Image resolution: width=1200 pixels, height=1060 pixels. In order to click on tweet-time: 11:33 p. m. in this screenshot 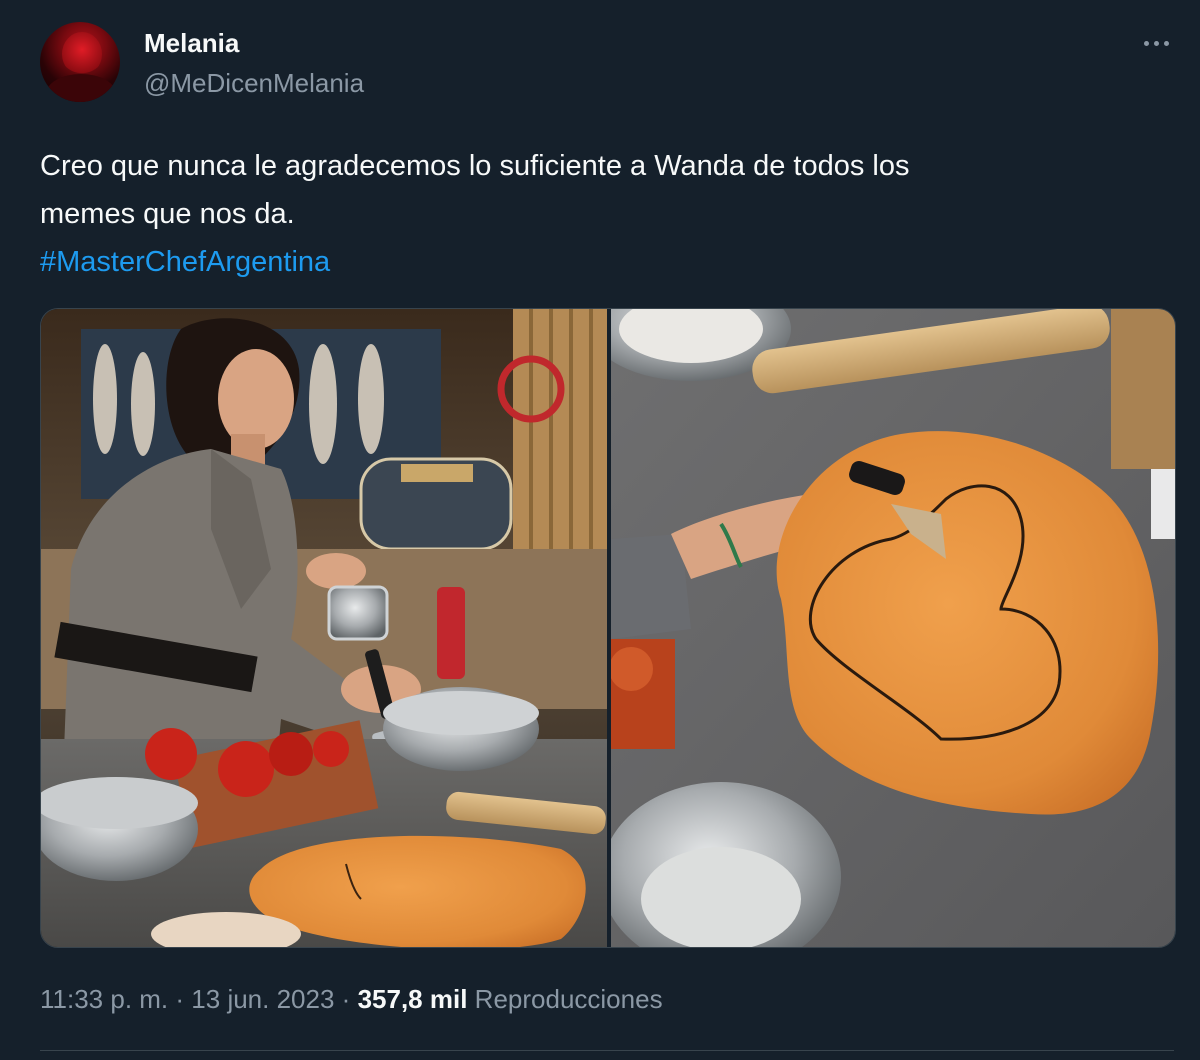, I will do `click(104, 999)`.